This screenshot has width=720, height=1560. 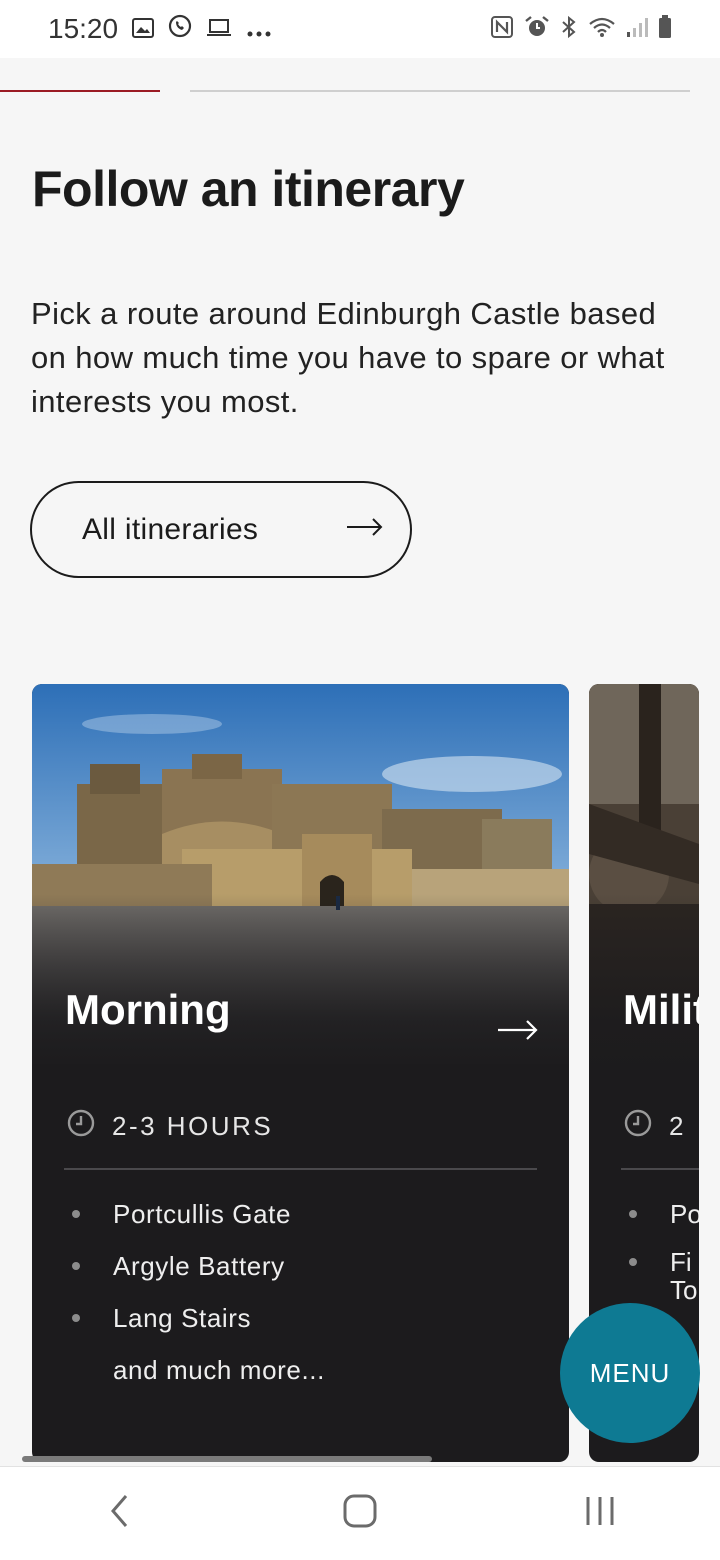 What do you see at coordinates (83, 28) in the screenshot?
I see `status-time: 15:20` at bounding box center [83, 28].